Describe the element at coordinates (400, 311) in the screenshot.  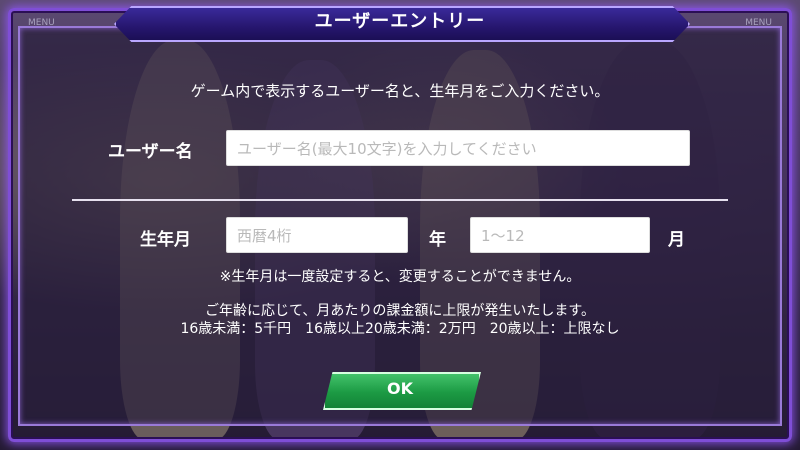
I see `spending-limit-notice: ご年齢に応じて、月あたりの課金額に上限が発生いたします。` at that location.